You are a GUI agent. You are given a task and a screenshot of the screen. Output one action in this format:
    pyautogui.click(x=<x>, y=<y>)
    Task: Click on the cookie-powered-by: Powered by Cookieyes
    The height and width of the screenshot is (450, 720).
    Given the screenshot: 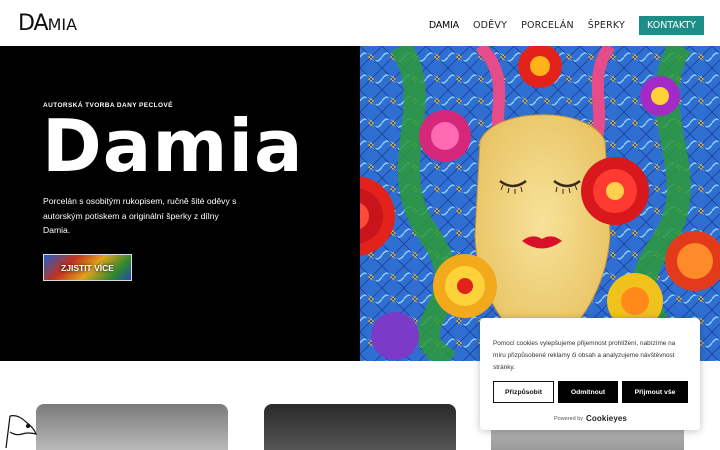 What is the action you would take?
    pyautogui.click(x=590, y=418)
    